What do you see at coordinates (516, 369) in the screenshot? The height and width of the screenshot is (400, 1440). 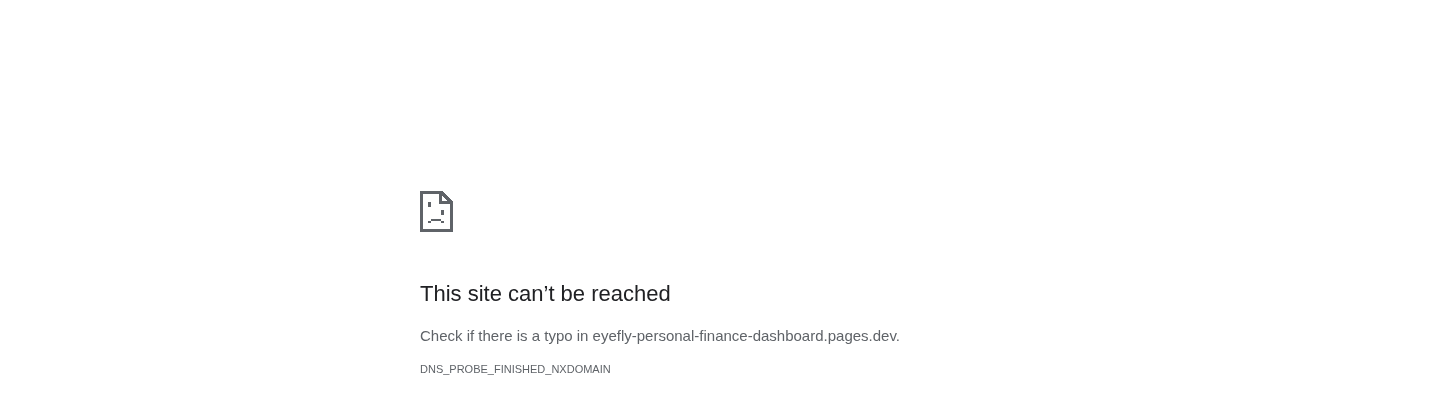 I see `error-code: DNS_PROBE_FINISHED_NXDOMAIN` at bounding box center [516, 369].